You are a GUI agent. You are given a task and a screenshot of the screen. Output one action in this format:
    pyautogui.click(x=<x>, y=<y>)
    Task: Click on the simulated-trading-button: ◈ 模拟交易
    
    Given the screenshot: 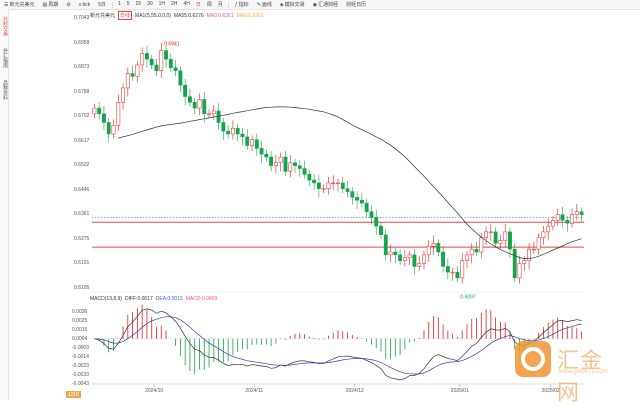 What is the action you would take?
    pyautogui.click(x=292, y=5)
    